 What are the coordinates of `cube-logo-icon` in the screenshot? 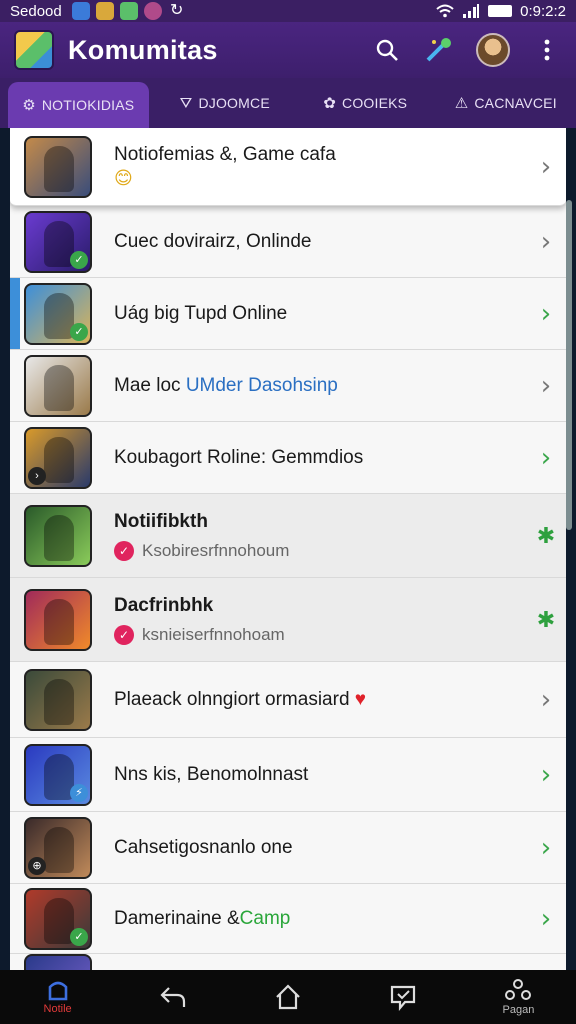 It's located at (34, 50).